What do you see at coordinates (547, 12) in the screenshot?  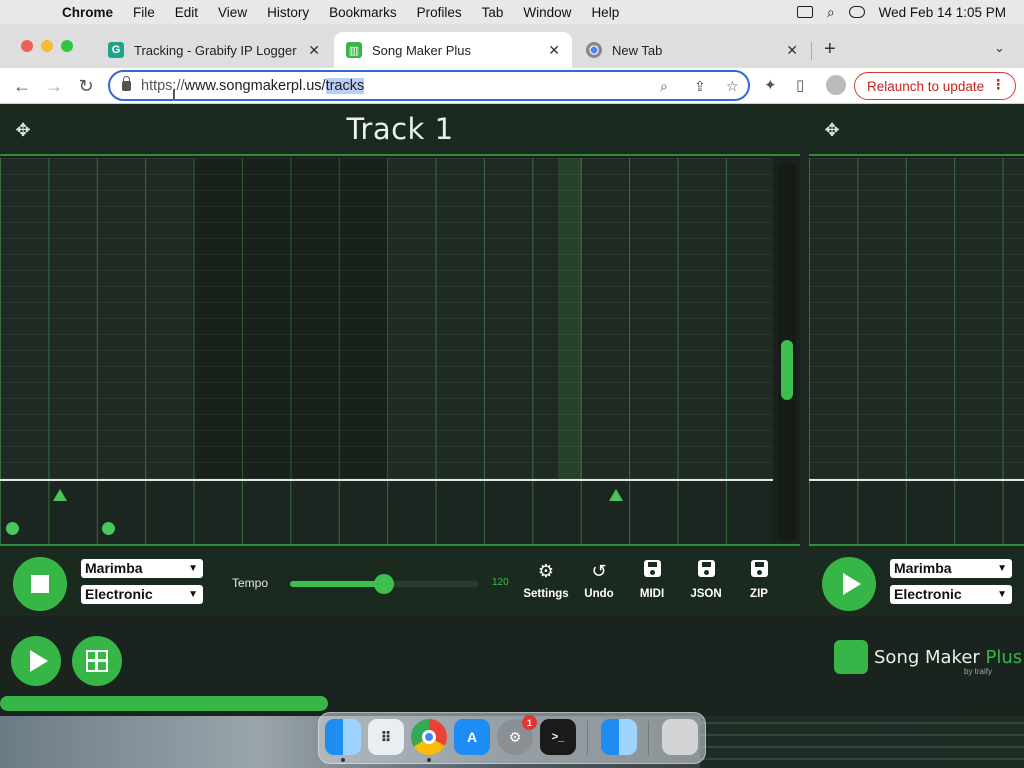 I see `menu-window: Window` at bounding box center [547, 12].